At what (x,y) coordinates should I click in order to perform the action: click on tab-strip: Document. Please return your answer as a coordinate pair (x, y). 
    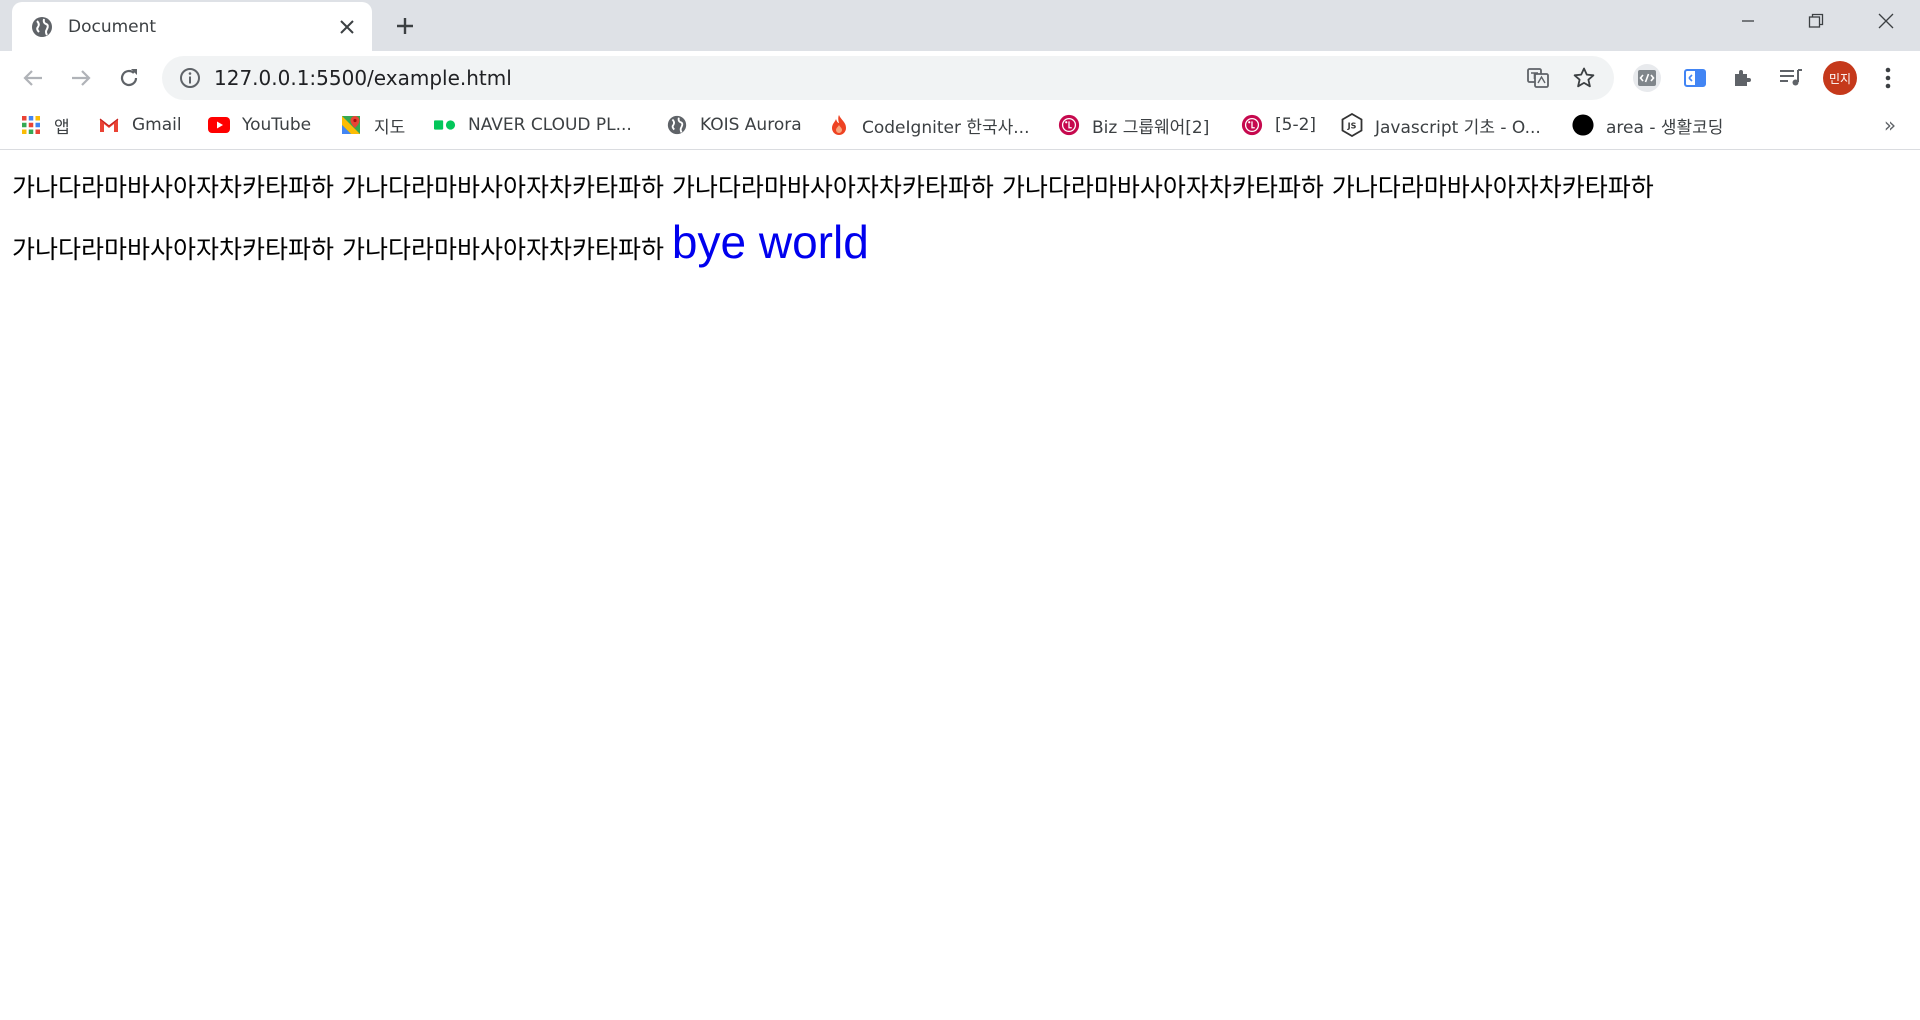
    Looking at the image, I should click on (960, 25).